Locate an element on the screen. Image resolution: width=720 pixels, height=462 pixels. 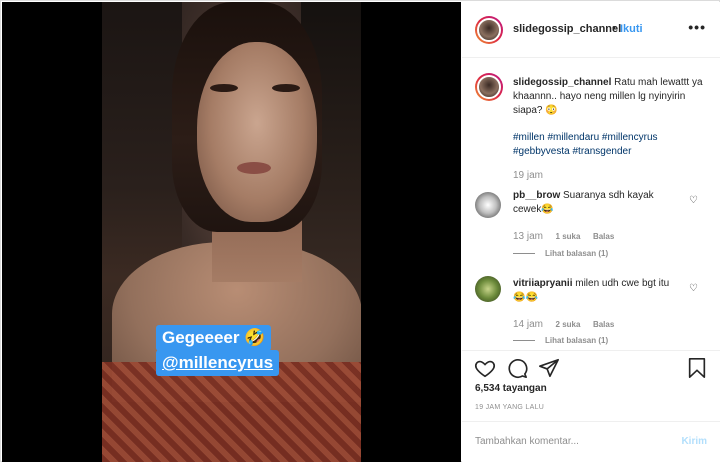
more-options-icon: ••• is located at coordinates (697, 27).